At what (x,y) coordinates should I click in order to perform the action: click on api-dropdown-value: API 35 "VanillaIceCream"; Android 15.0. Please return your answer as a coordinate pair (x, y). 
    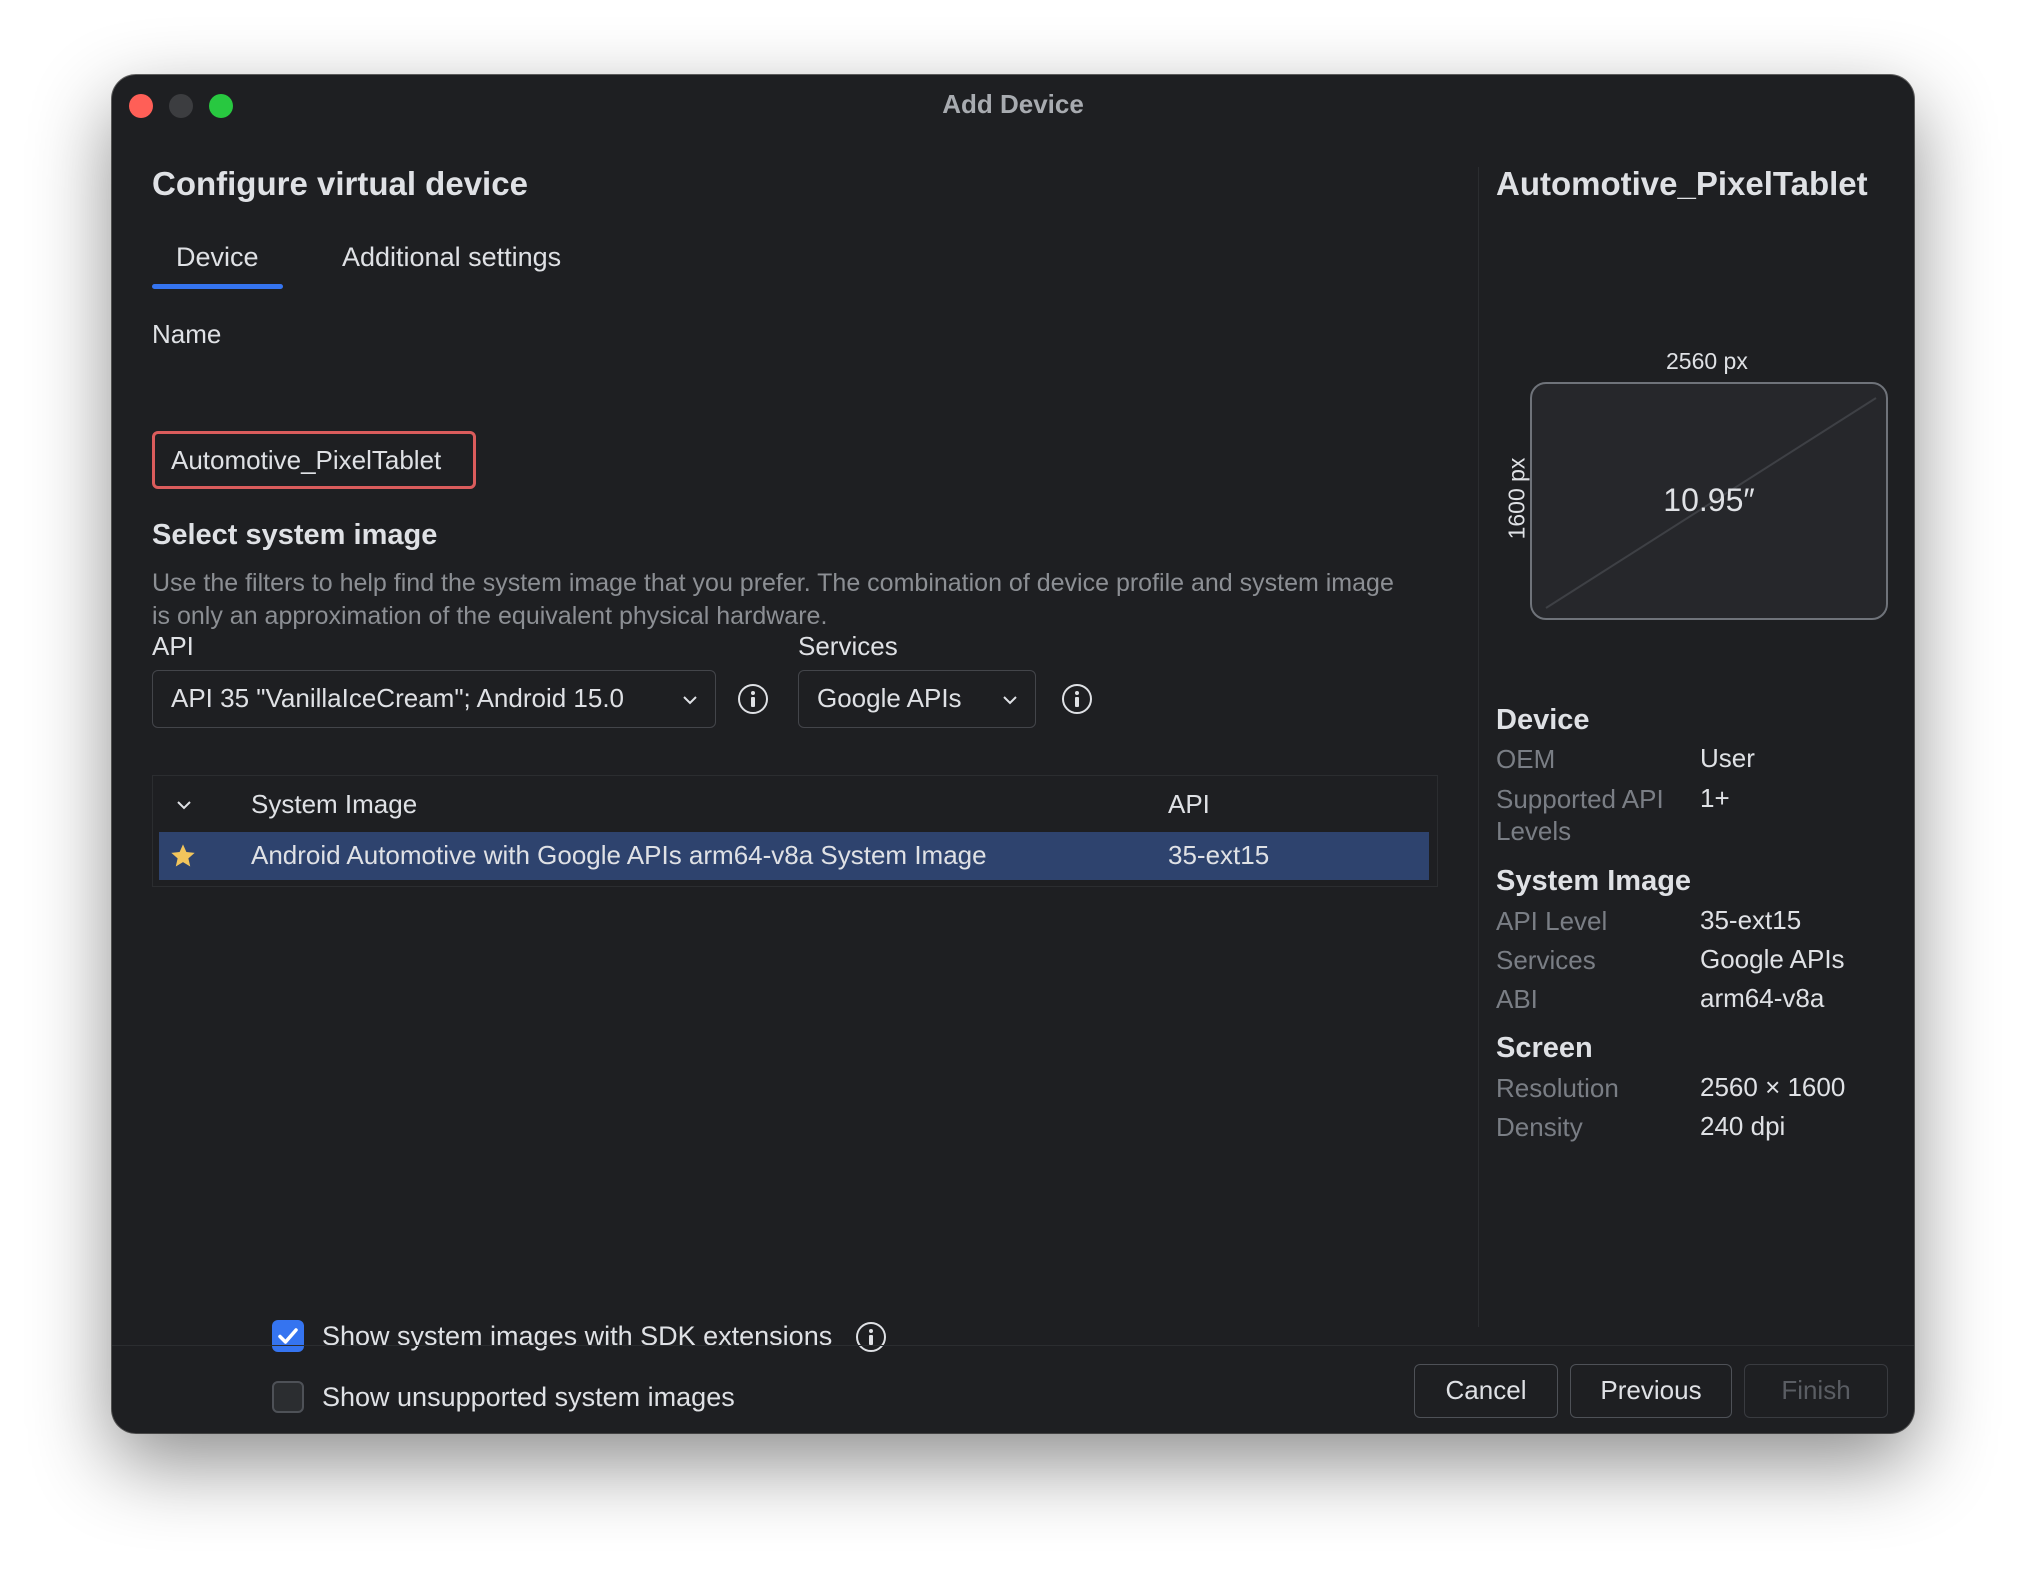
    Looking at the image, I should click on (398, 698).